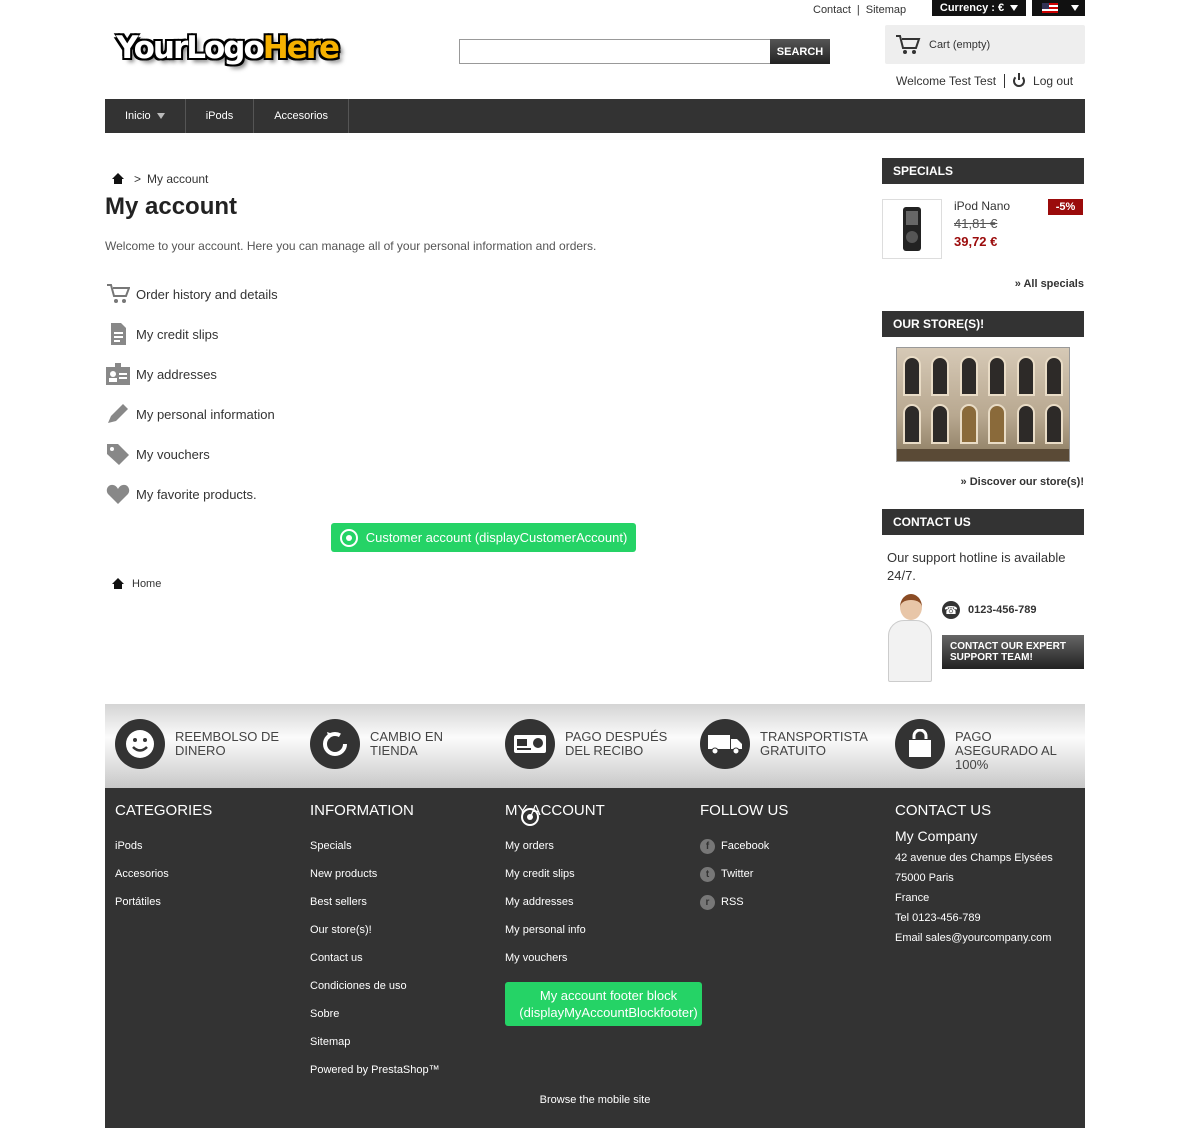 This screenshot has height=1128, width=1190. Describe the element at coordinates (163, 846) in the screenshot. I see `footer-link: iPods` at that location.